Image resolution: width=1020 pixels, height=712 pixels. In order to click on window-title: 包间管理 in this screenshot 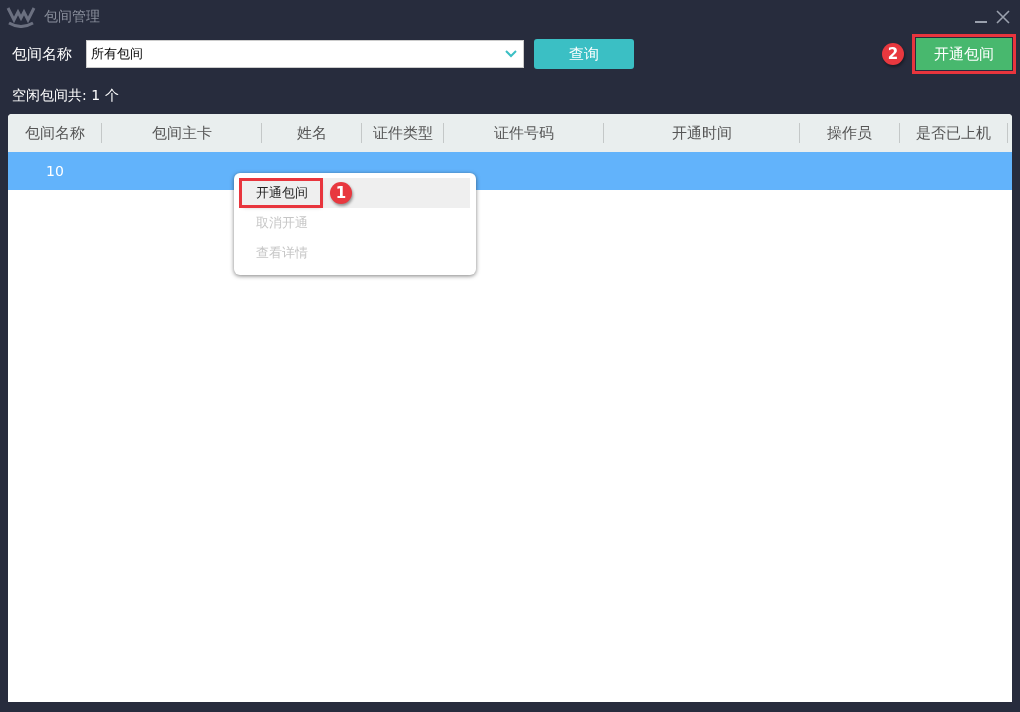, I will do `click(72, 17)`.